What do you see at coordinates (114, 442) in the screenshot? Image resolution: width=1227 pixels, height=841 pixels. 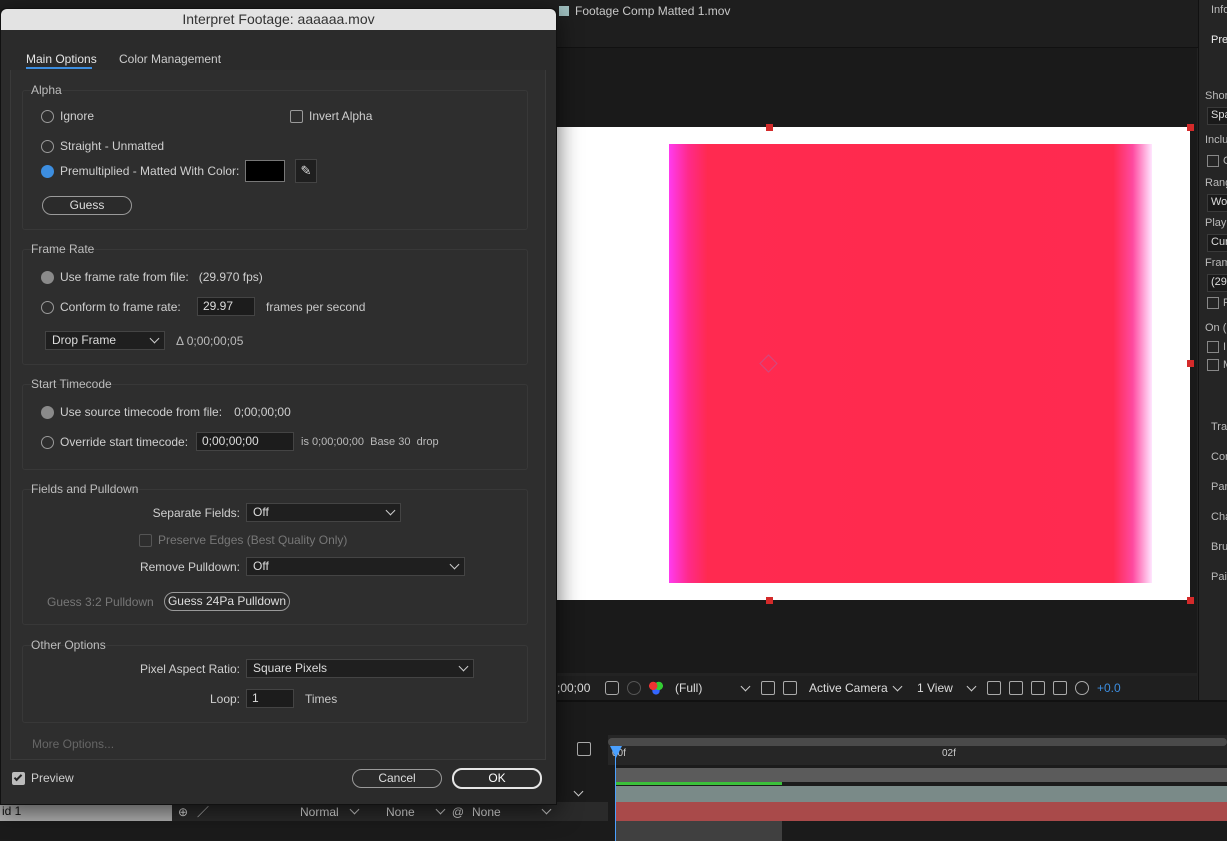 I see `override-timecode-option: Override start timecode:` at bounding box center [114, 442].